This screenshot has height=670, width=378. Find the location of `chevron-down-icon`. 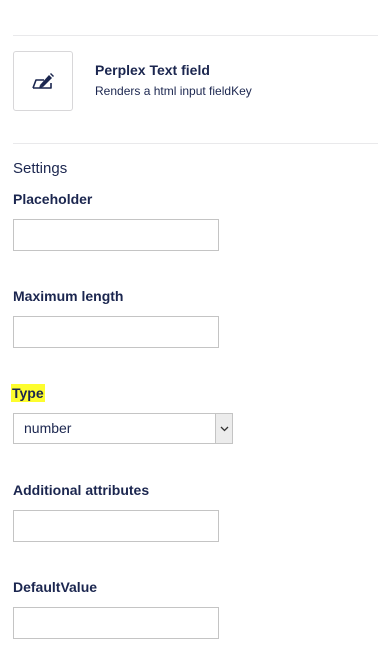

chevron-down-icon is located at coordinates (223, 428).